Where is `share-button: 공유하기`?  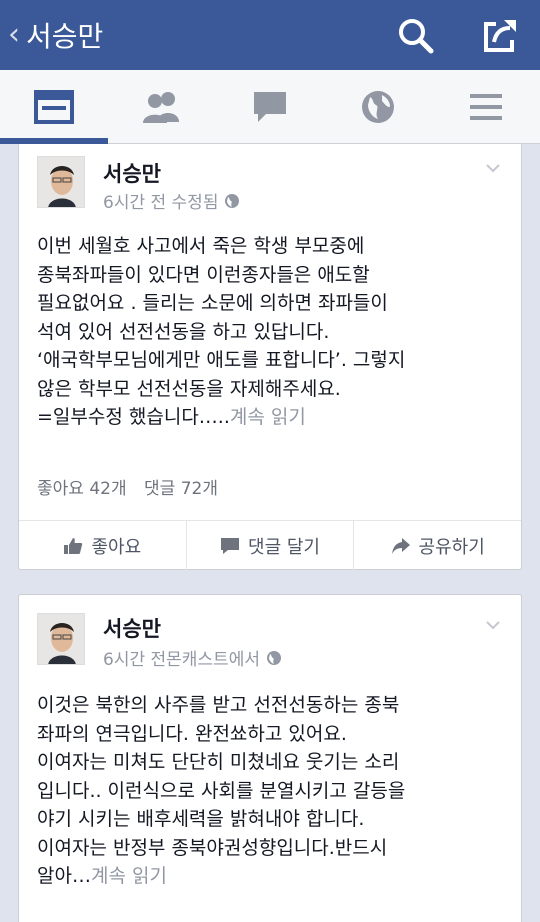
share-button: 공유하기 is located at coordinates (437, 545).